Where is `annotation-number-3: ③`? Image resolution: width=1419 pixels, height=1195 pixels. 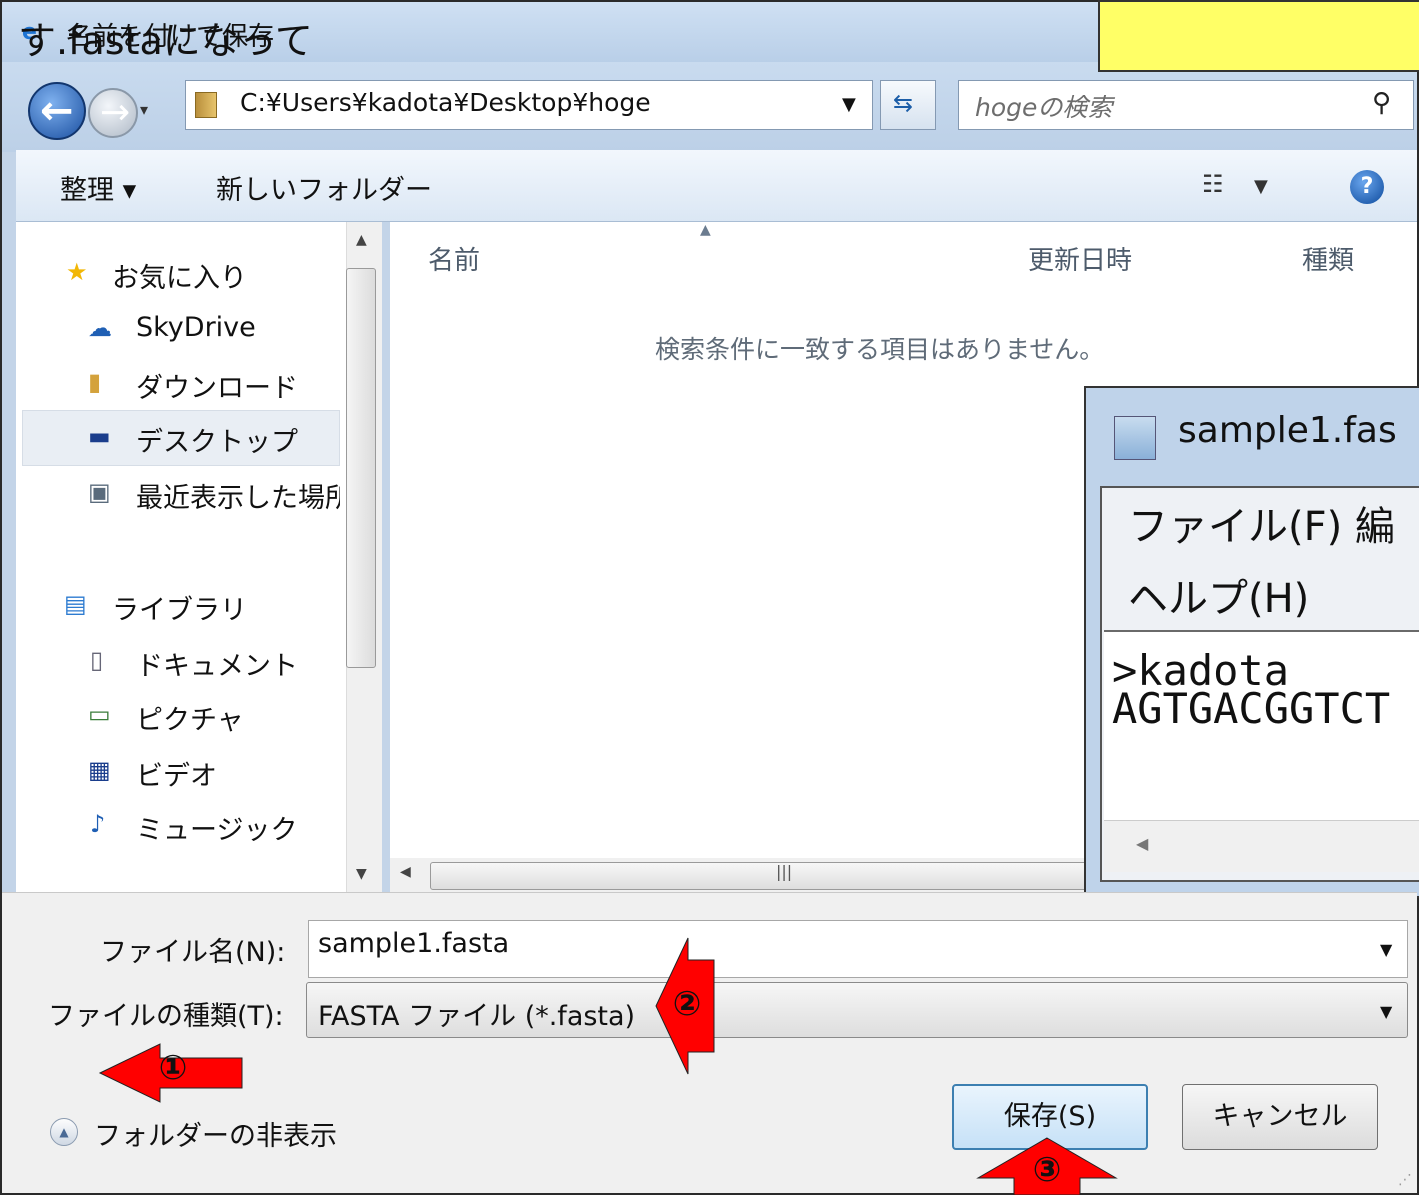 annotation-number-3: ③ is located at coordinates (1047, 1170).